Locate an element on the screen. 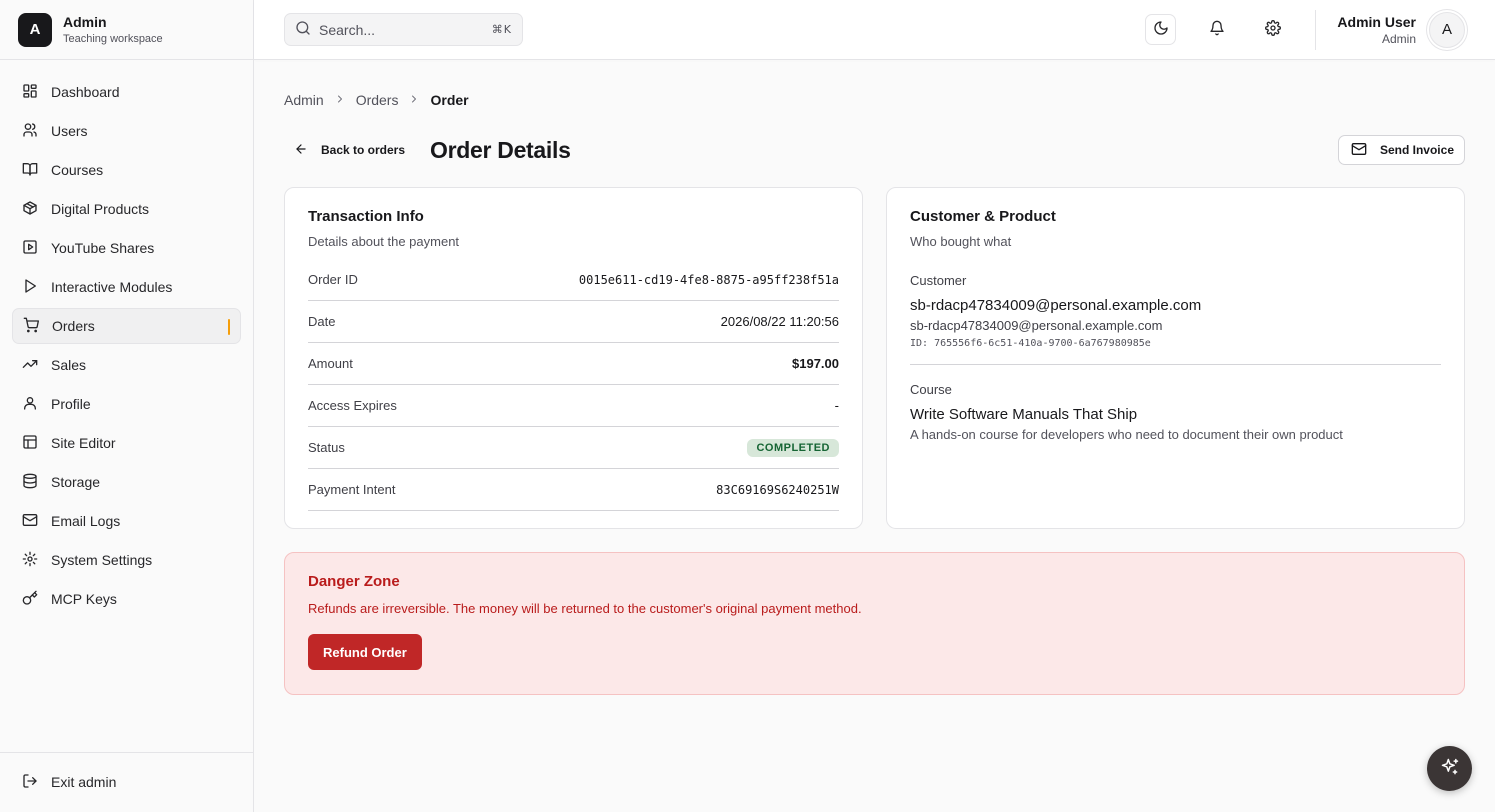 Image resolution: width=1495 pixels, height=812 pixels. sidebar-item-mcp-keys: MCP Keys is located at coordinates (126, 599).